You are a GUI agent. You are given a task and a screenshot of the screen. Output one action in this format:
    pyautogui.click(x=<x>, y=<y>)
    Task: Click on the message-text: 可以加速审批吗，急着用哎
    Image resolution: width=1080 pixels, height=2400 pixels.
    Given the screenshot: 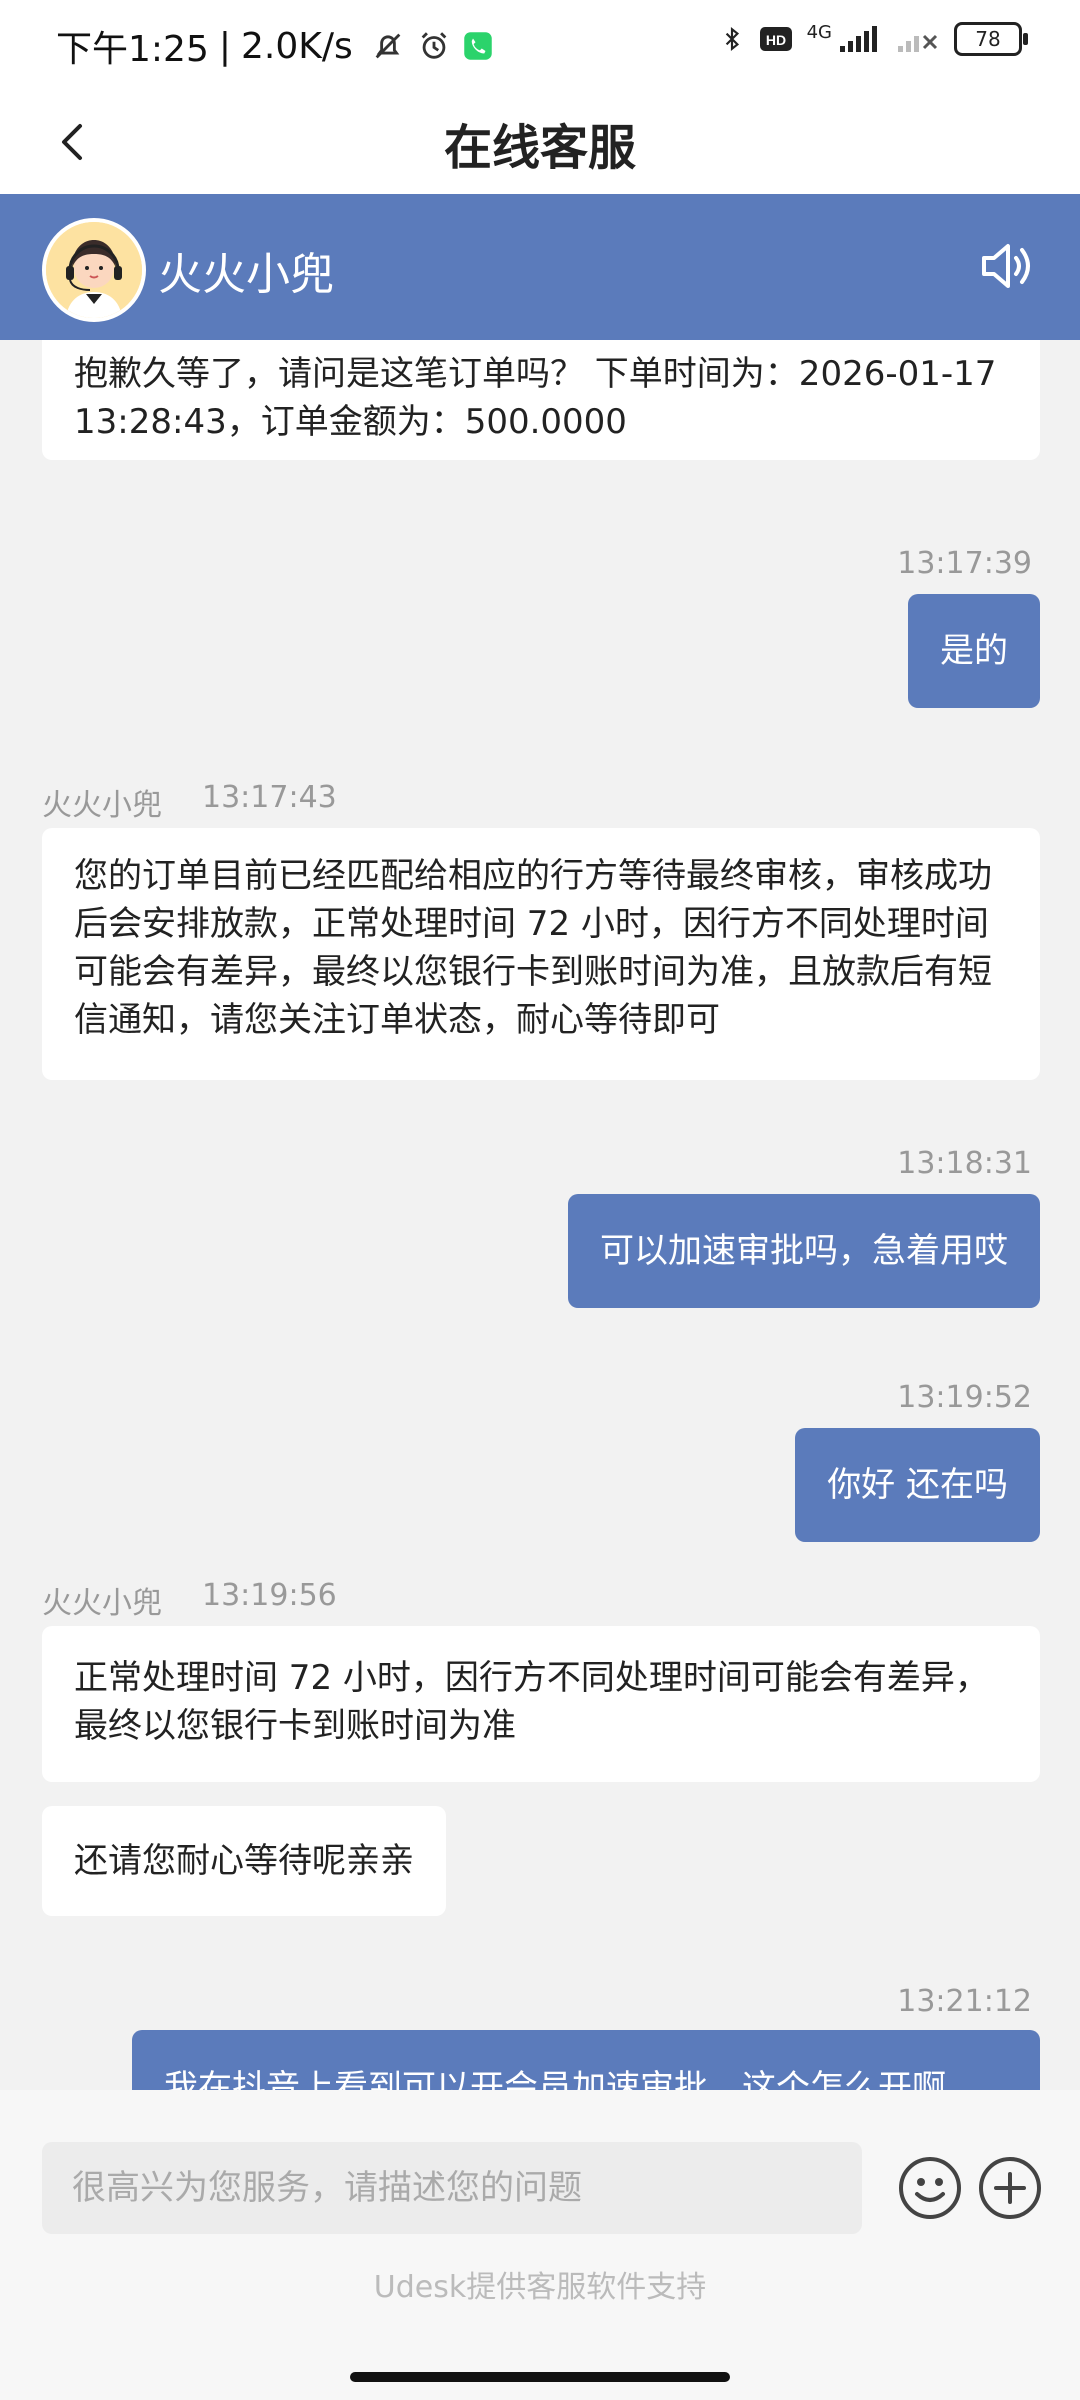 What is the action you would take?
    pyautogui.click(x=804, y=1251)
    